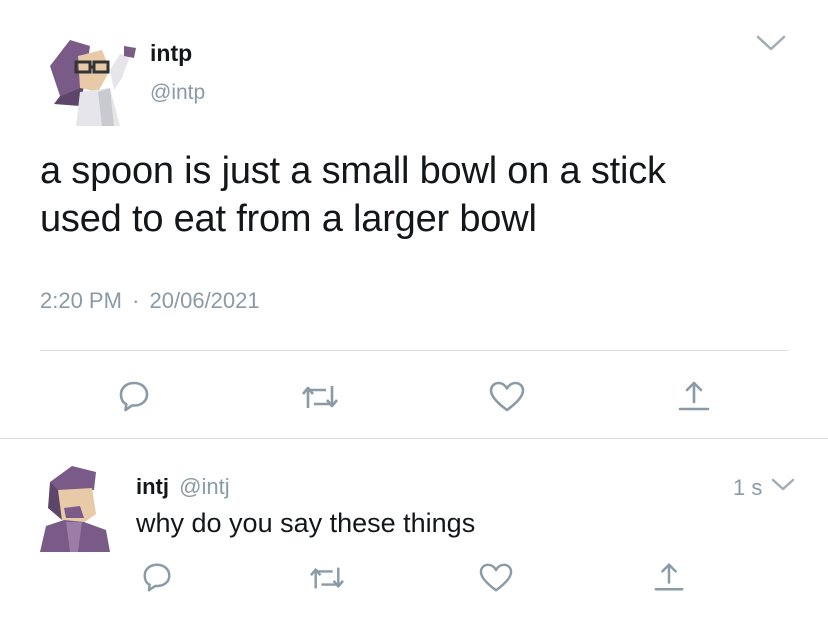 The image size is (828, 617). Describe the element at coordinates (171, 53) in the screenshot. I see `display-name: intp` at that location.